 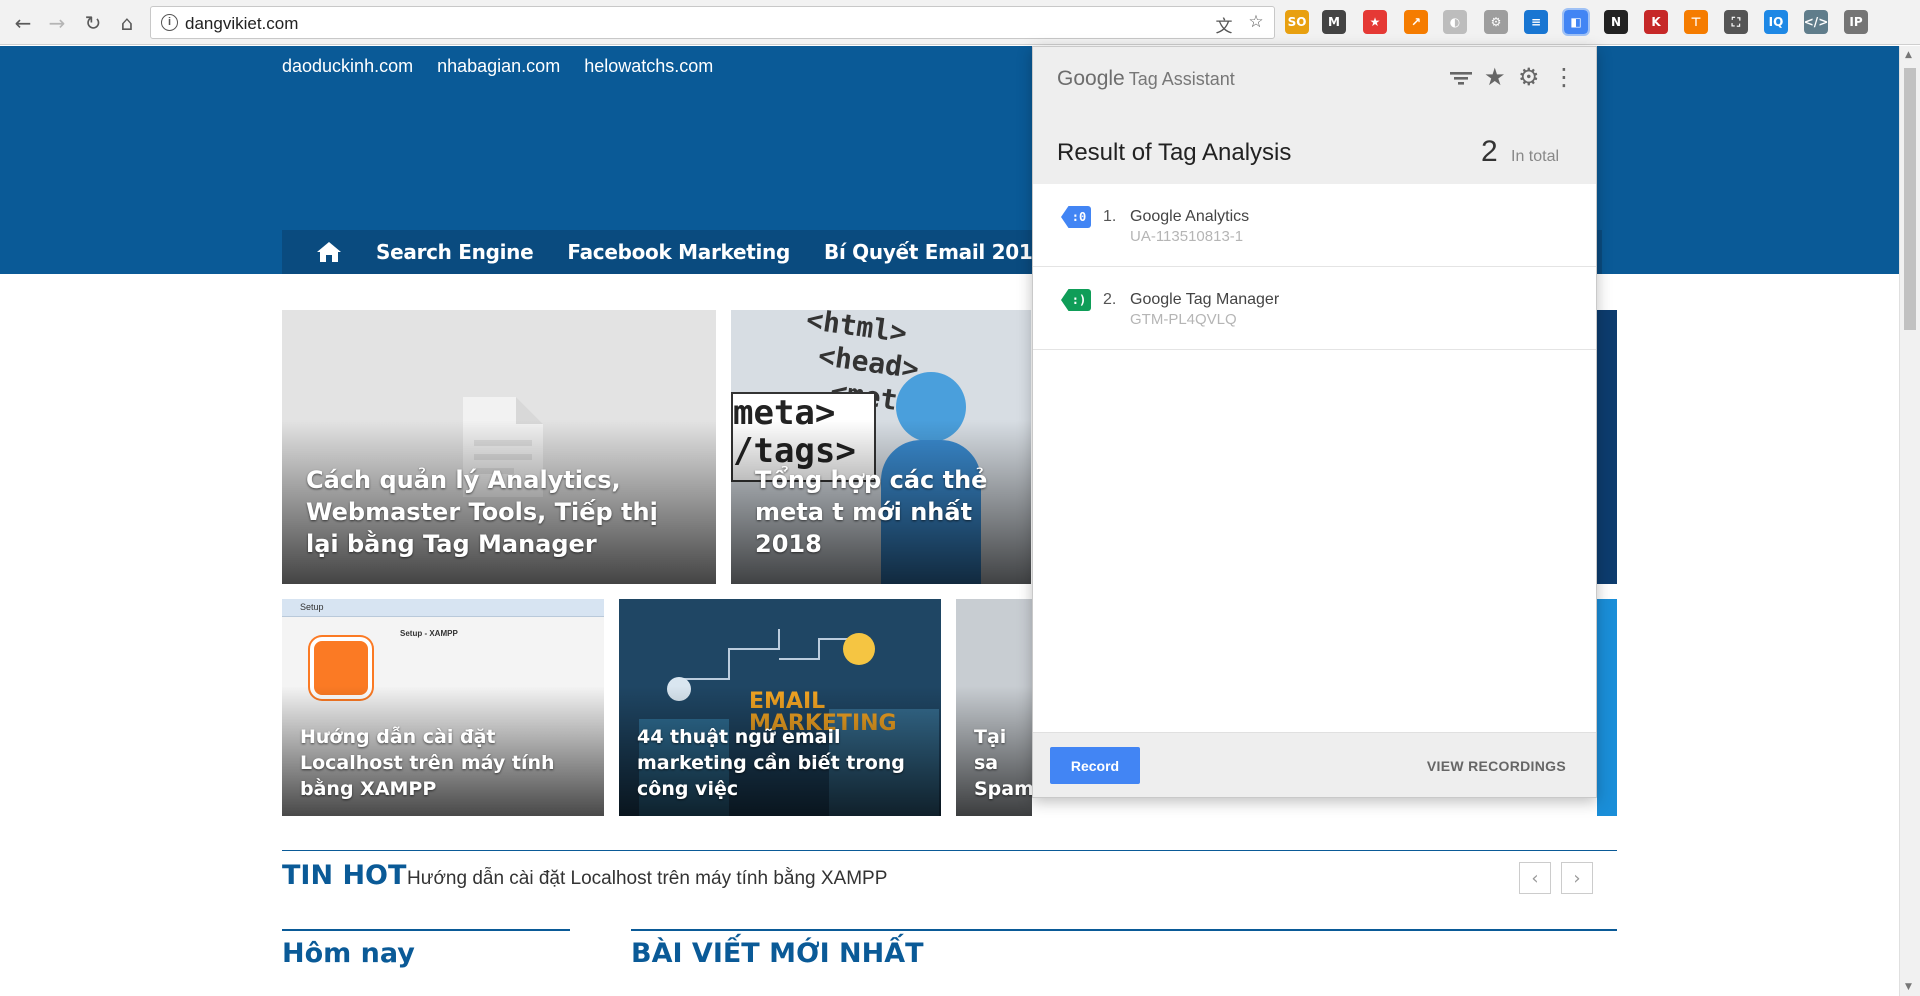 I want to click on scroll-up-icon: ▲, so click(x=1908, y=55).